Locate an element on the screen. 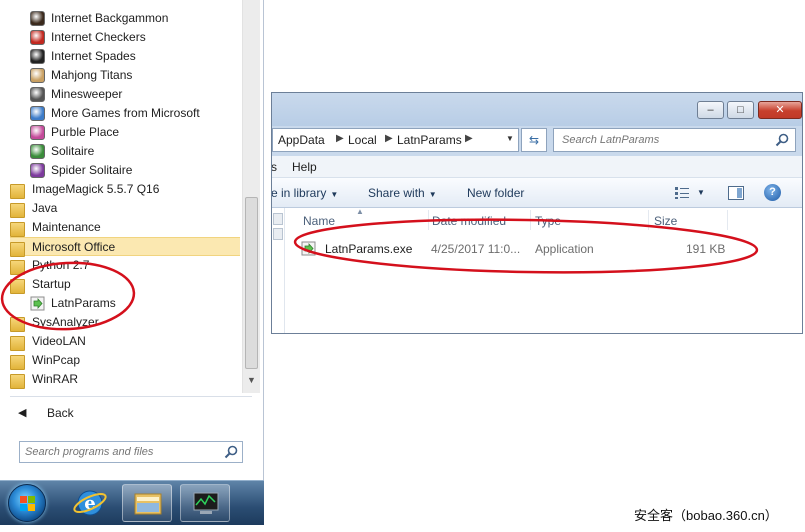 Image resolution: width=805 pixels, height=532 pixels. refresh-icon: ⇆ is located at coordinates (534, 140).